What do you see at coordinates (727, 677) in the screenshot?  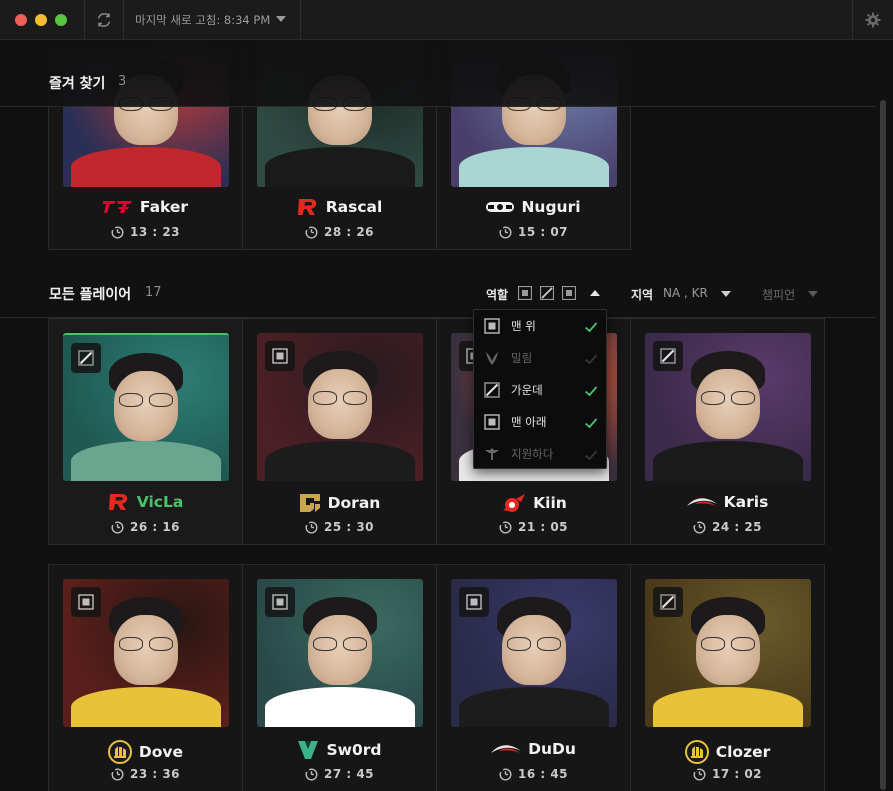 I see `player-card: Clozer 17 : 02` at bounding box center [727, 677].